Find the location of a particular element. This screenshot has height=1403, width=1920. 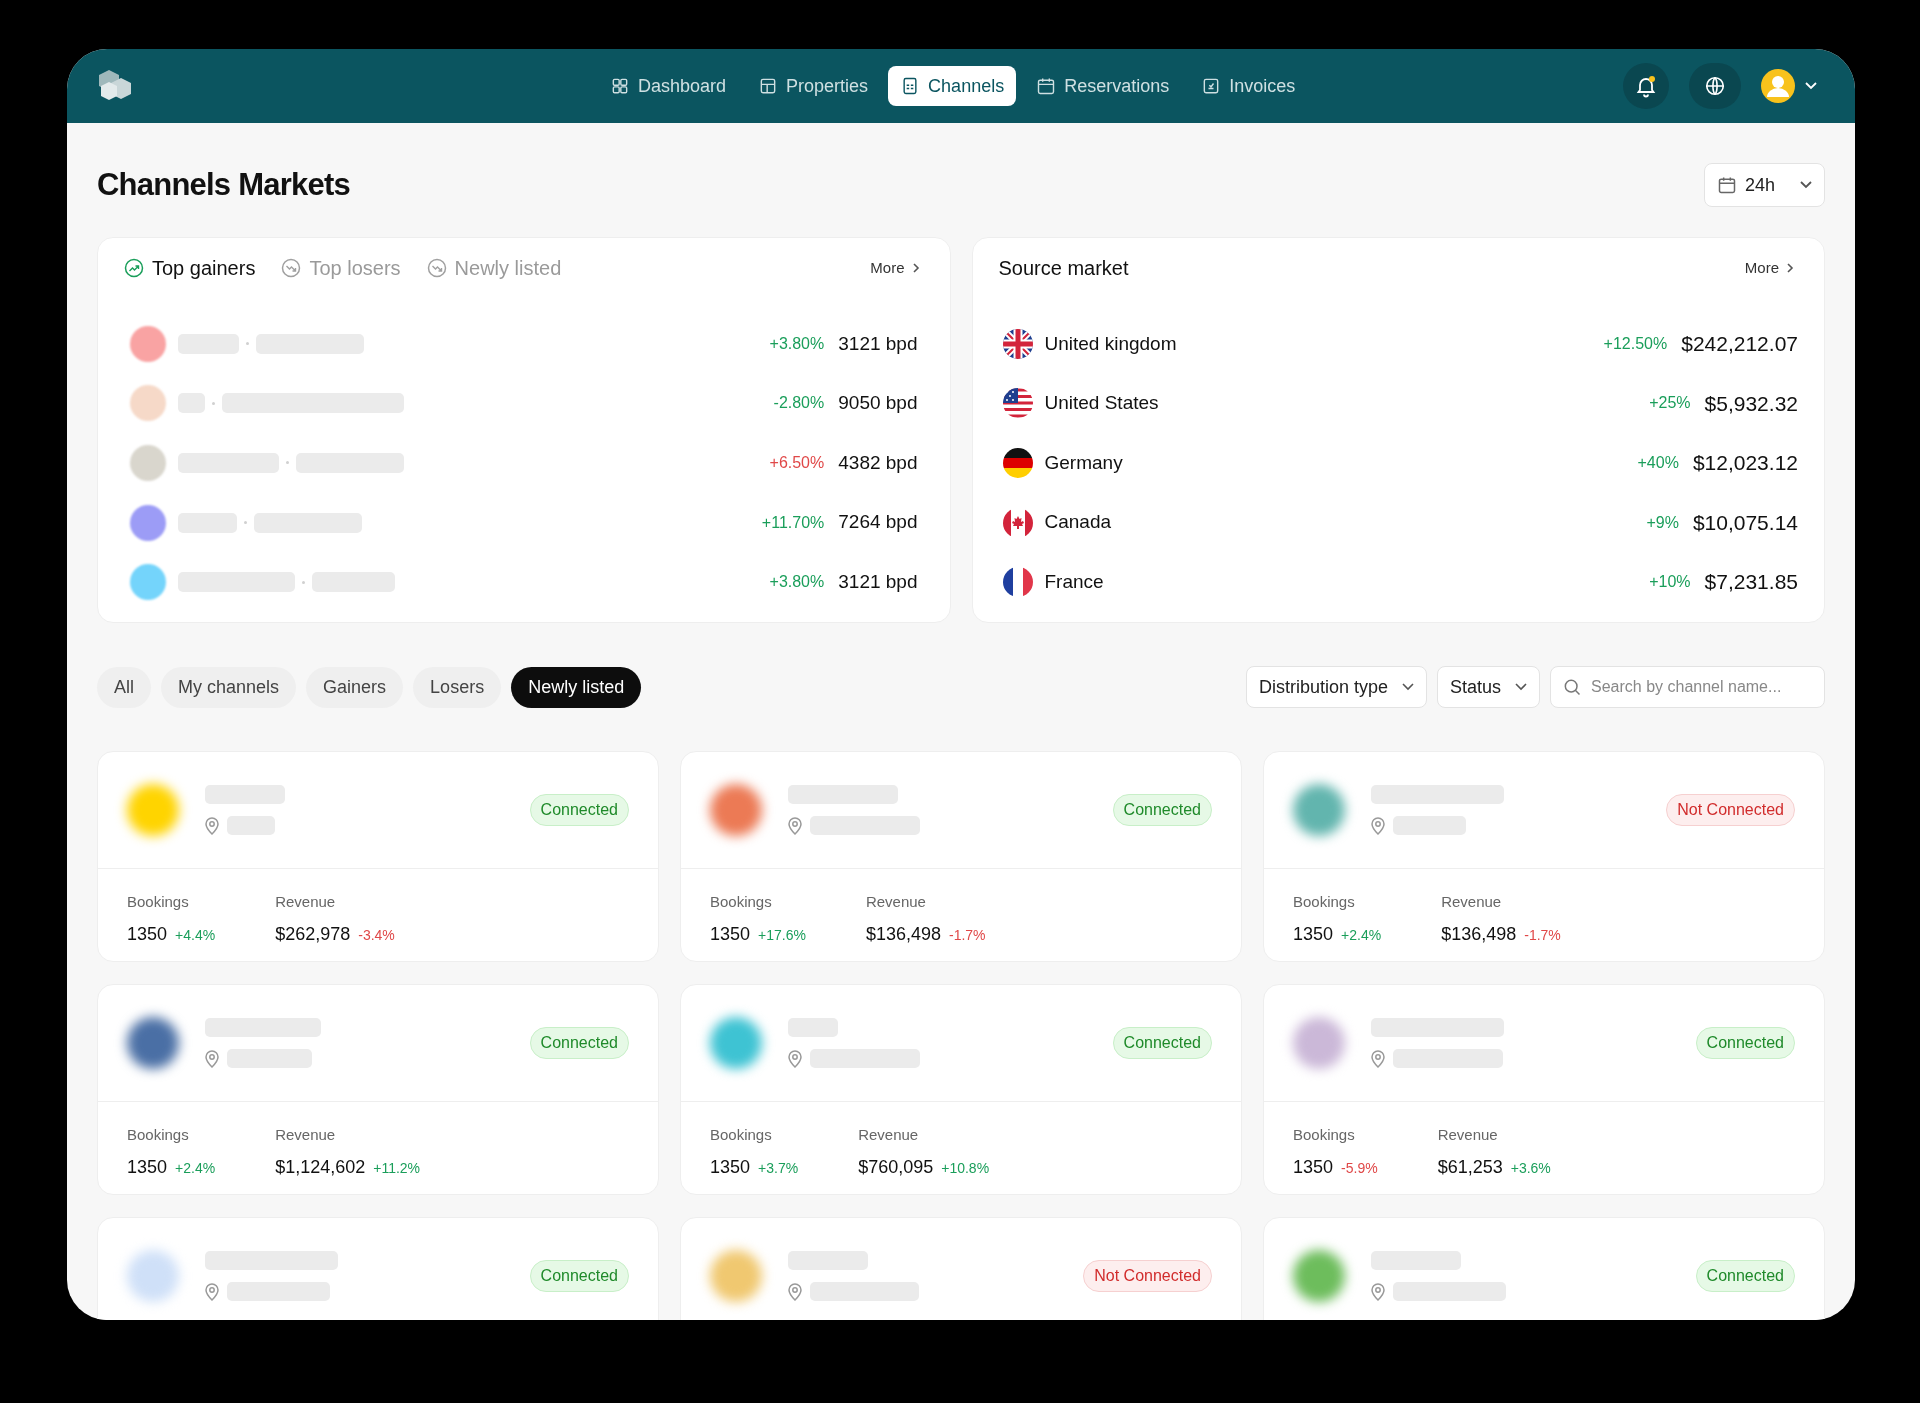

nav-tab: Channels is located at coordinates (952, 86).